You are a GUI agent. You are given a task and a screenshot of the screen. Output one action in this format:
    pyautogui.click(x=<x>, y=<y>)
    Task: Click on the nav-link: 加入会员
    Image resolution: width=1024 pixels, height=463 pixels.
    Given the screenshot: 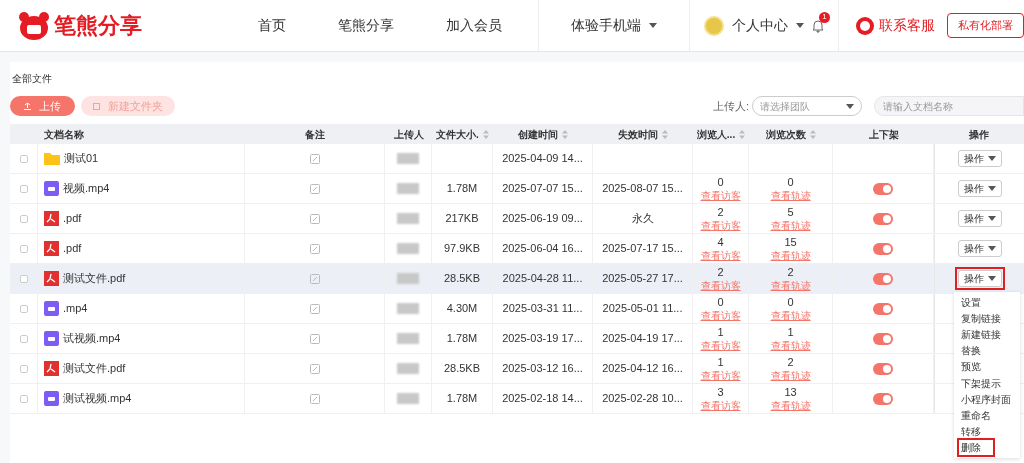 What is the action you would take?
    pyautogui.click(x=474, y=25)
    